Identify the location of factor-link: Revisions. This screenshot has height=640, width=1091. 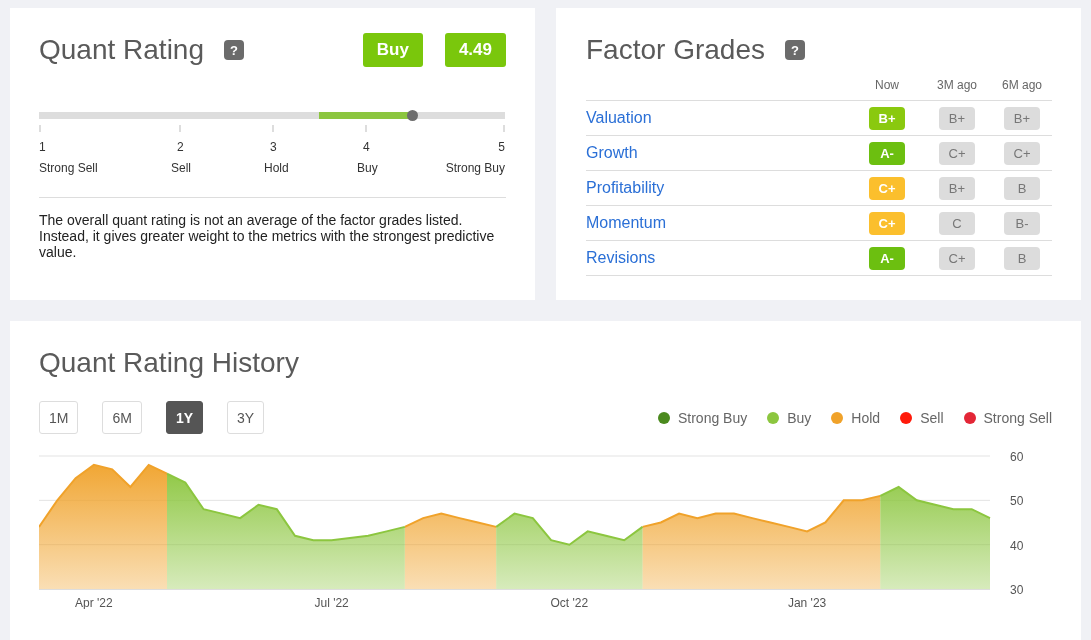
(621, 258).